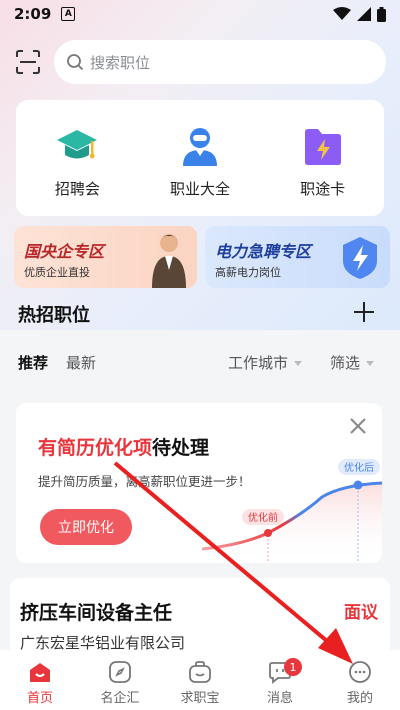  What do you see at coordinates (105, 257) in the screenshot?
I see `promo-state-enterprise: 国央企专区 优质企业直投` at bounding box center [105, 257].